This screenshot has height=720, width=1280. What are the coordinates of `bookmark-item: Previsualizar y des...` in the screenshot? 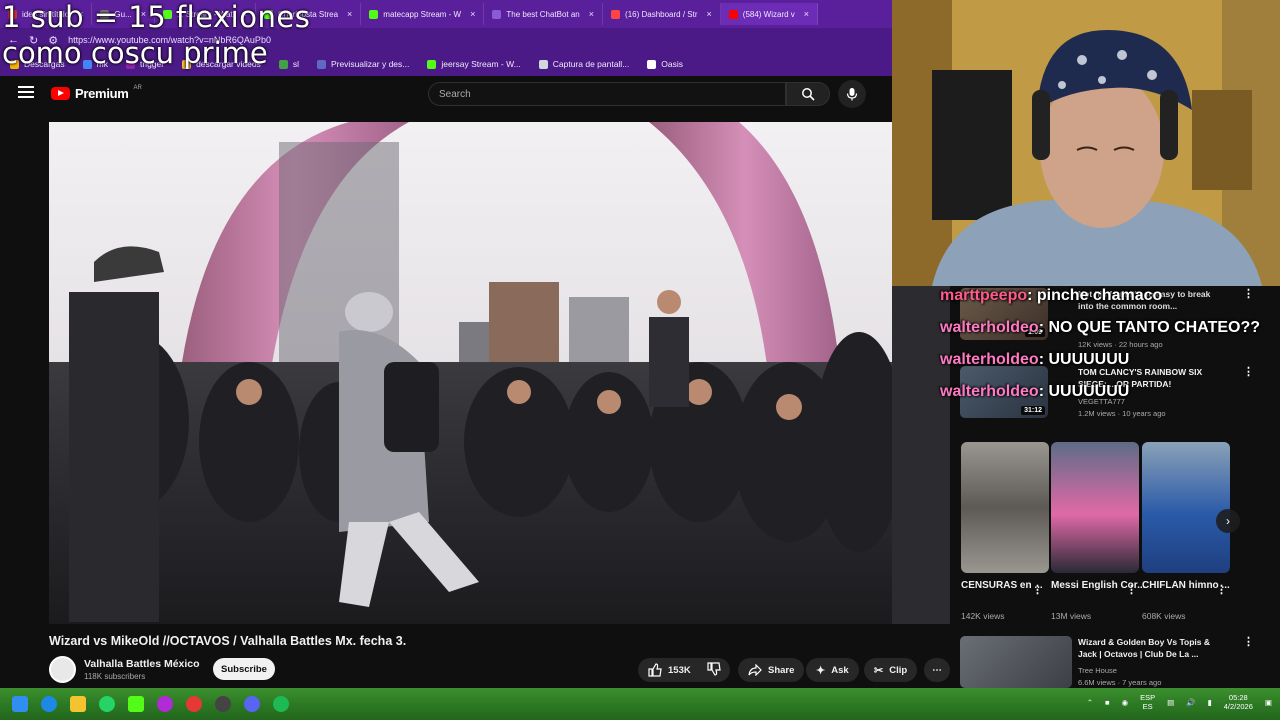 It's located at (362, 64).